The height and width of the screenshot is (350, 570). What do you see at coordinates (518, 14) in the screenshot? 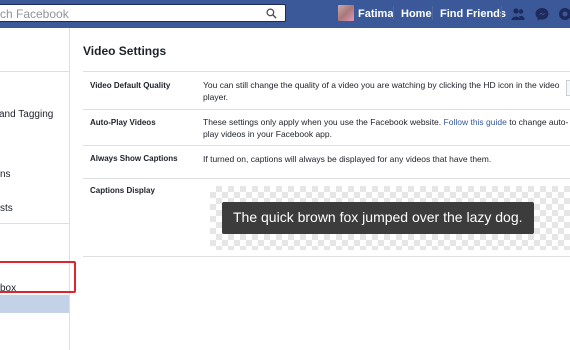
I see `friend-requests-icon` at bounding box center [518, 14].